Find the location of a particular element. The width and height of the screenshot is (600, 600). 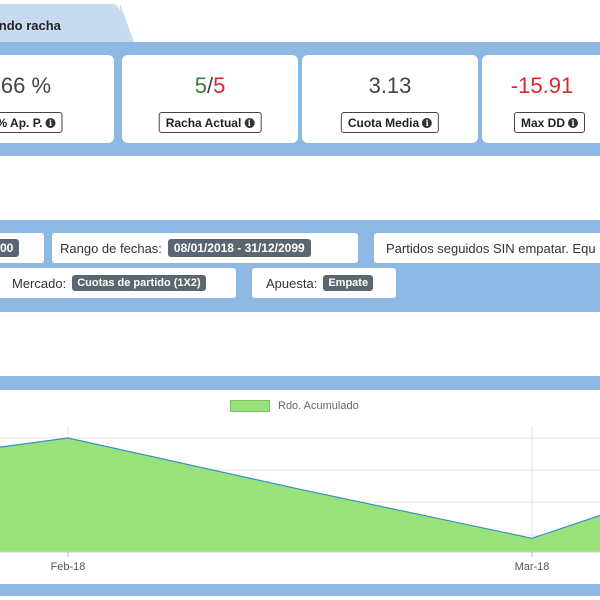

stat-badge-max-dd: Max DD i is located at coordinates (550, 122).